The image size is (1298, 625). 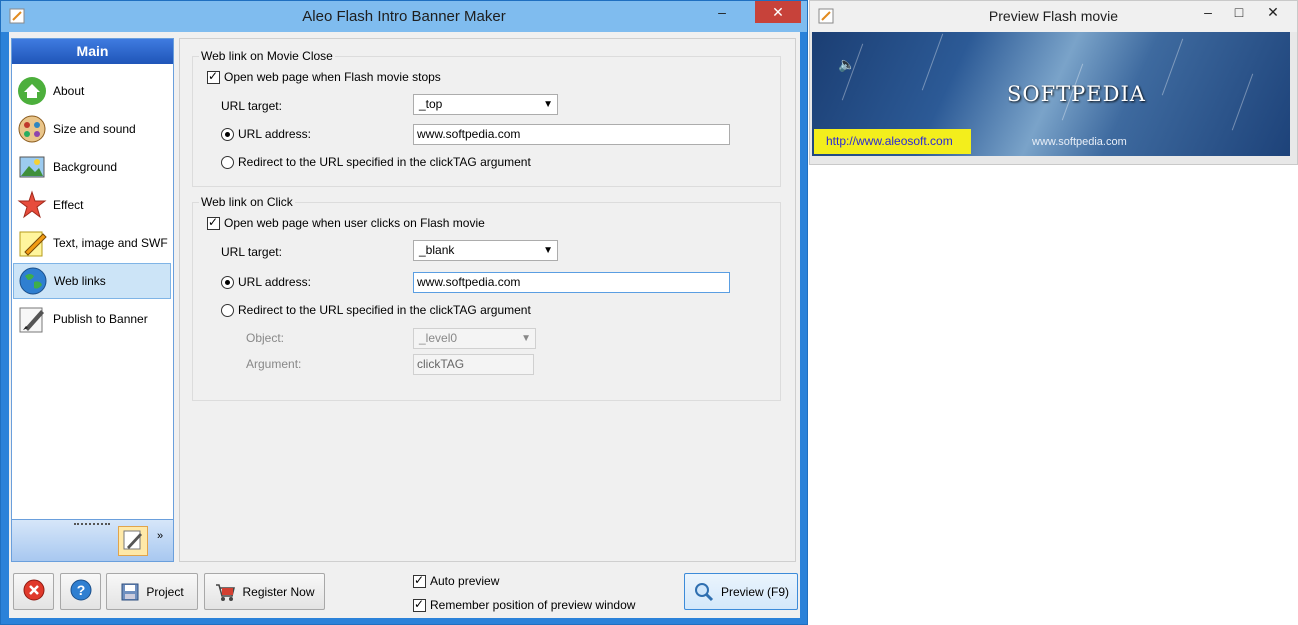 What do you see at coordinates (32, 167) in the screenshot?
I see `picture-icon` at bounding box center [32, 167].